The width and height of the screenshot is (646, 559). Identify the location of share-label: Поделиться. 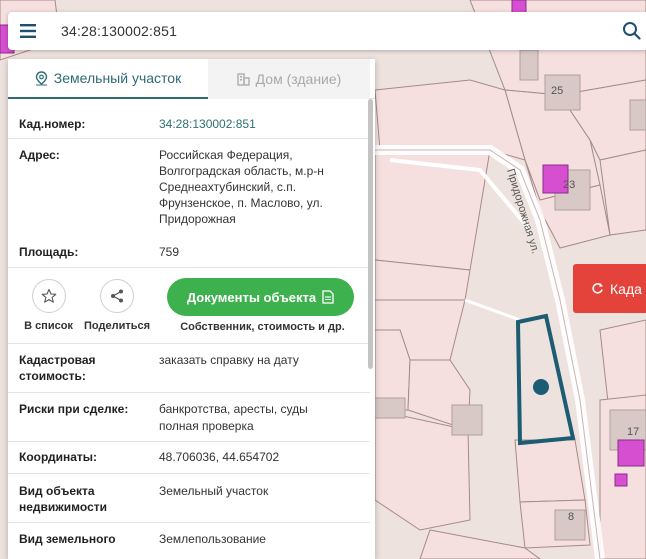
(117, 326).